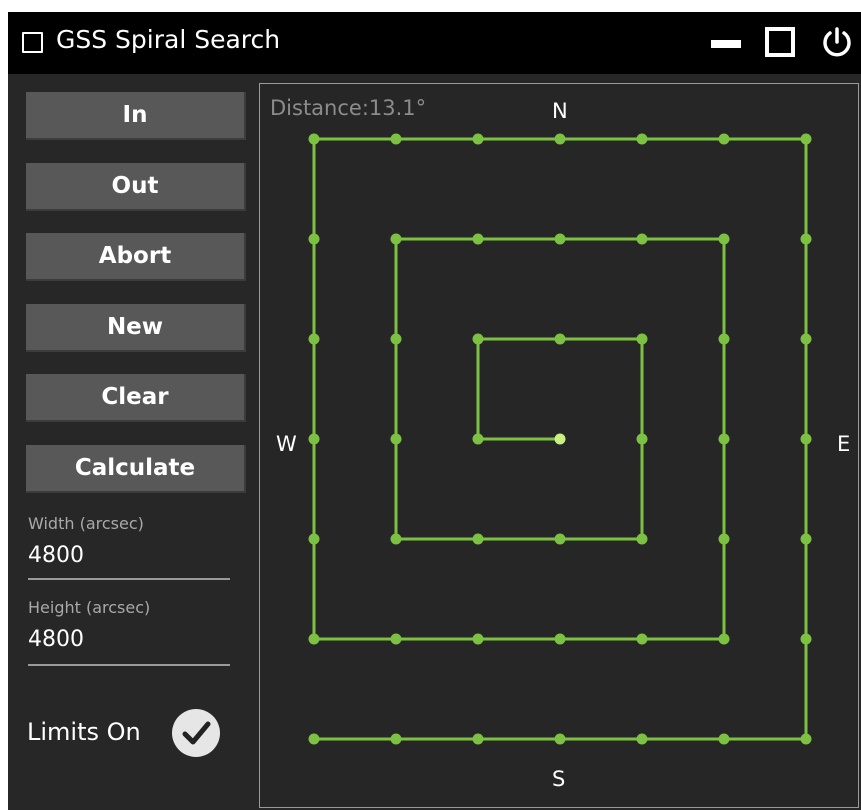  What do you see at coordinates (128, 639) in the screenshot?
I see `height-input` at bounding box center [128, 639].